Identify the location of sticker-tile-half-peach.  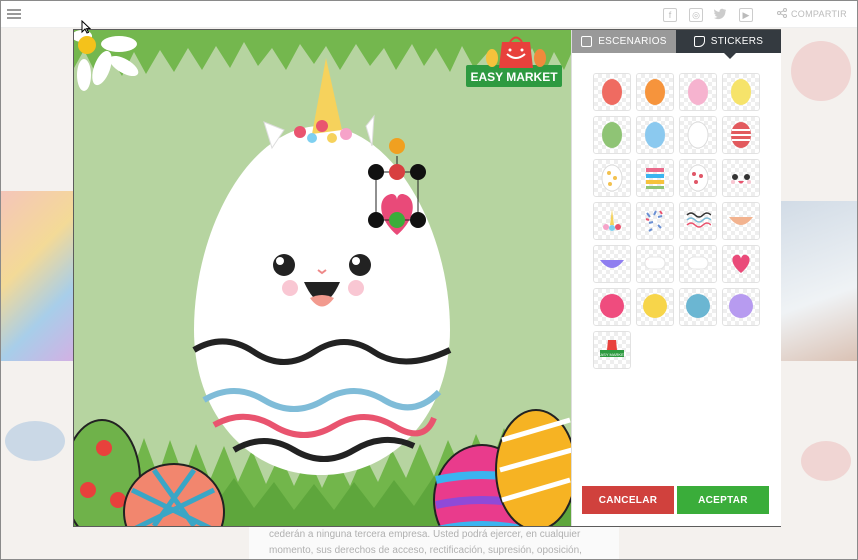
(741, 221).